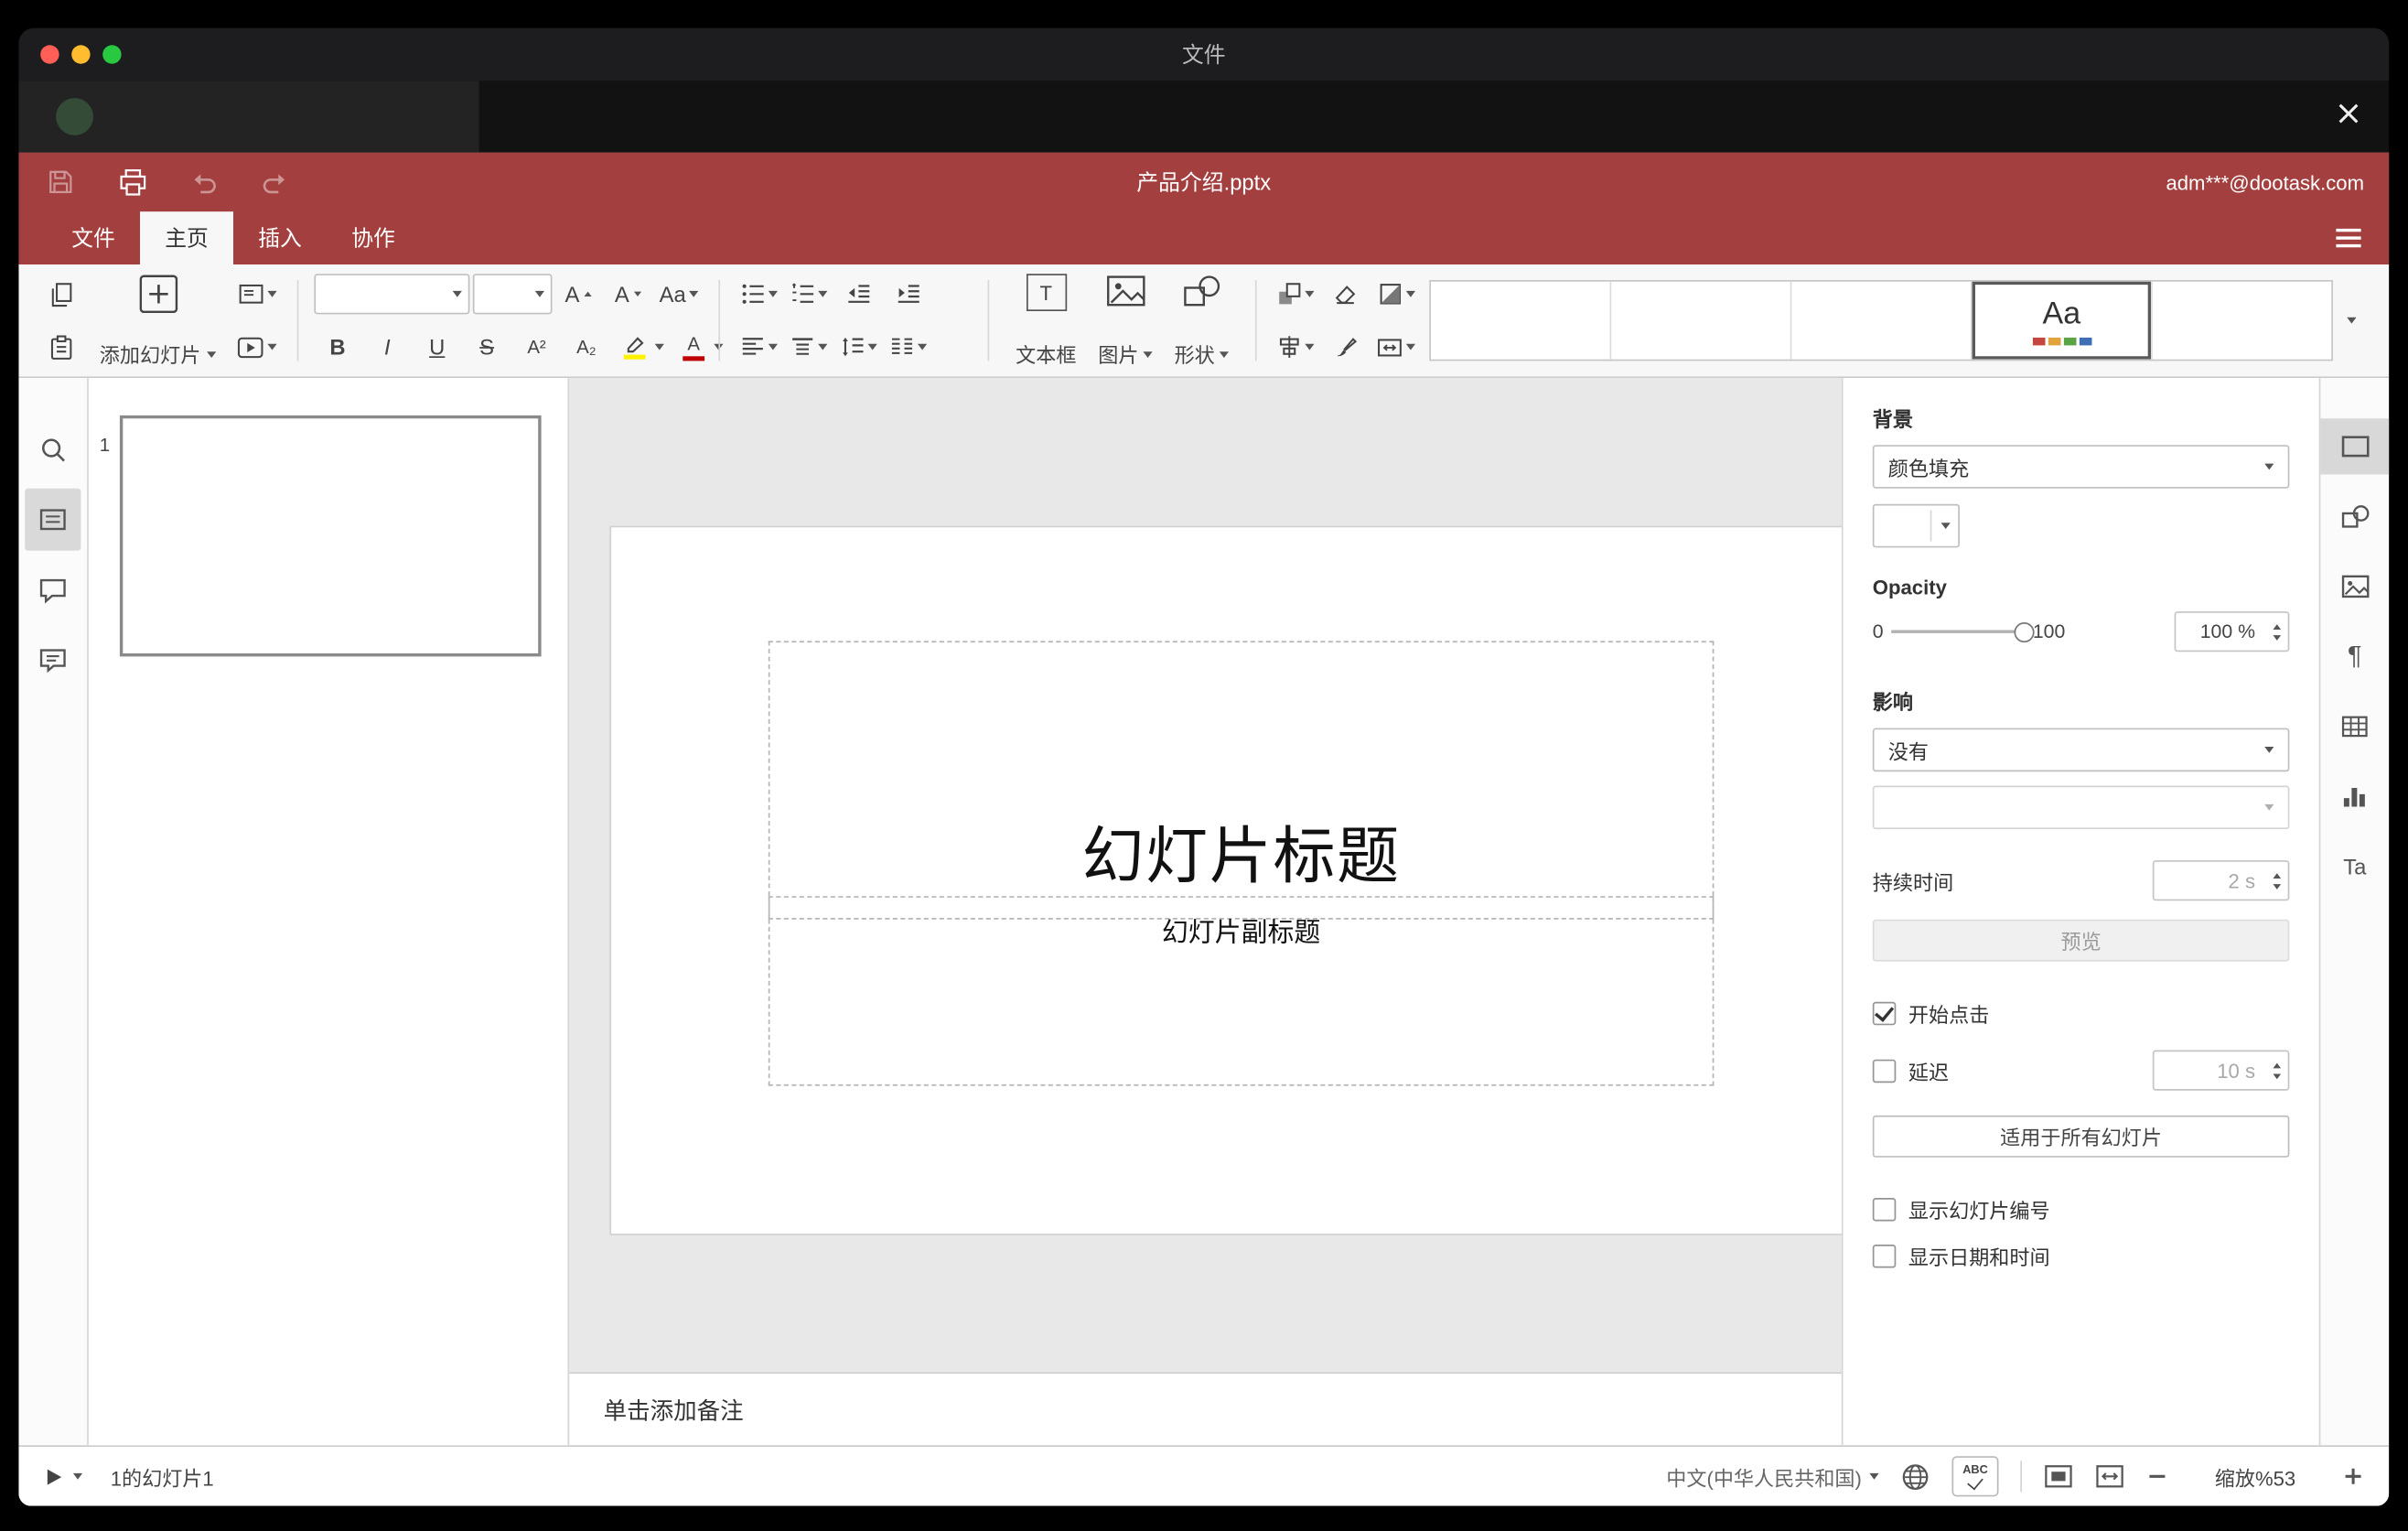  I want to click on slides-panel-button, so click(53, 519).